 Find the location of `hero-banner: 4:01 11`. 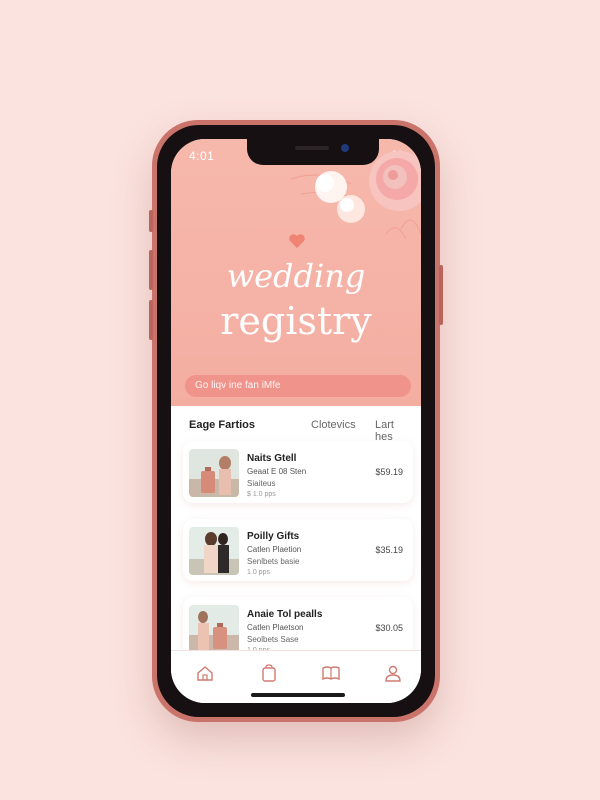

hero-banner: 4:01 11 is located at coordinates (296, 272).